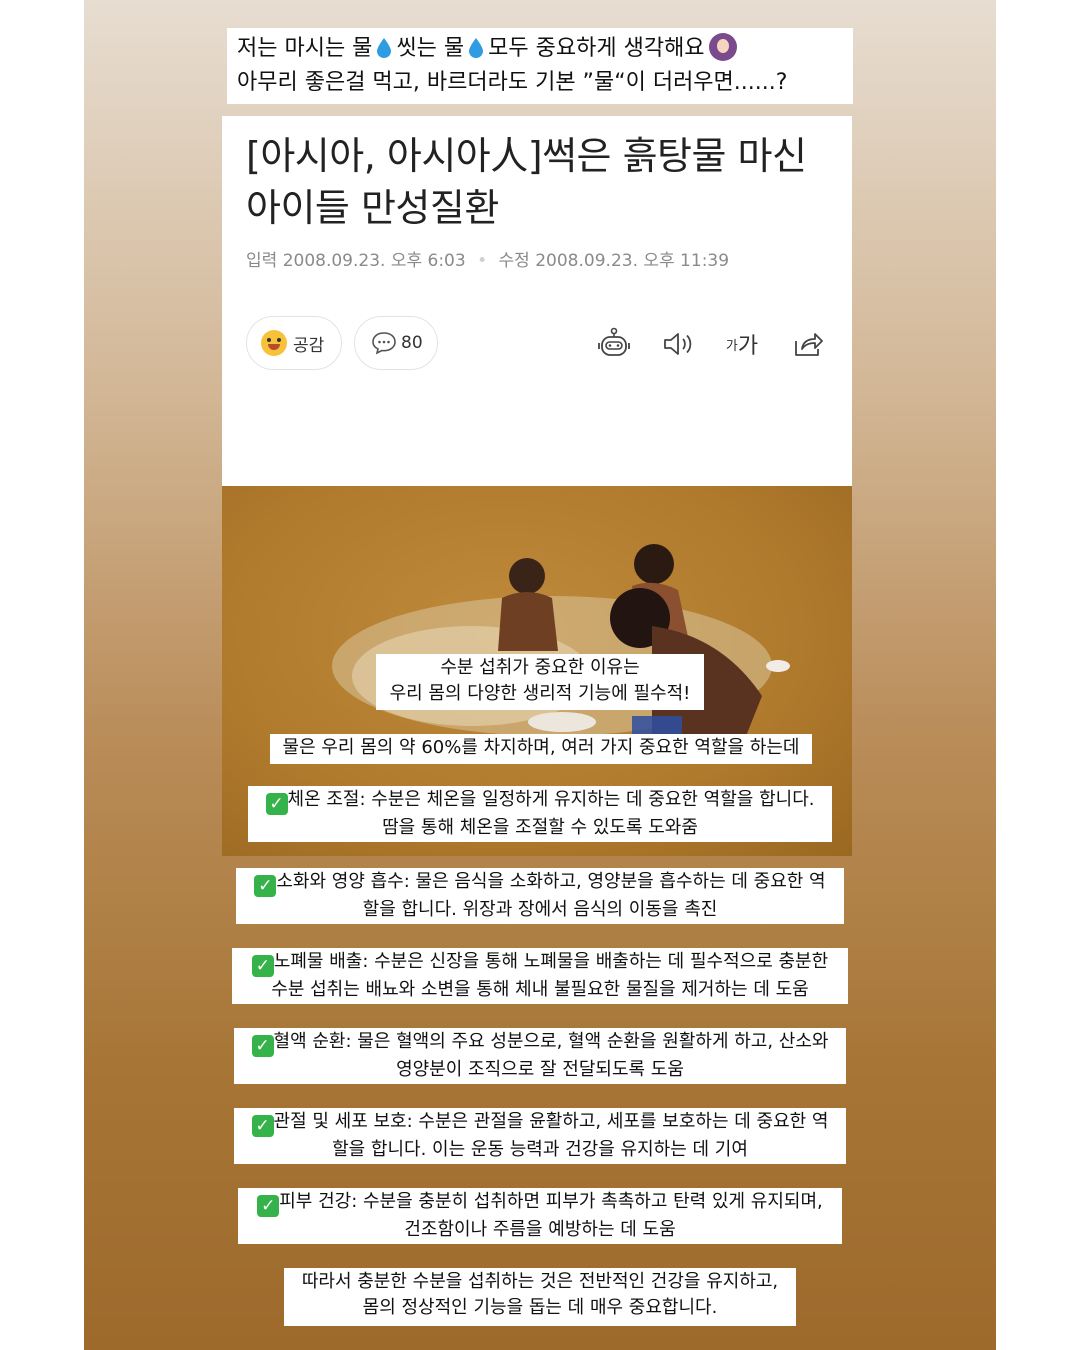 Image resolution: width=1080 pixels, height=1350 pixels. I want to click on font-size-small-label: 가, so click(731, 346).